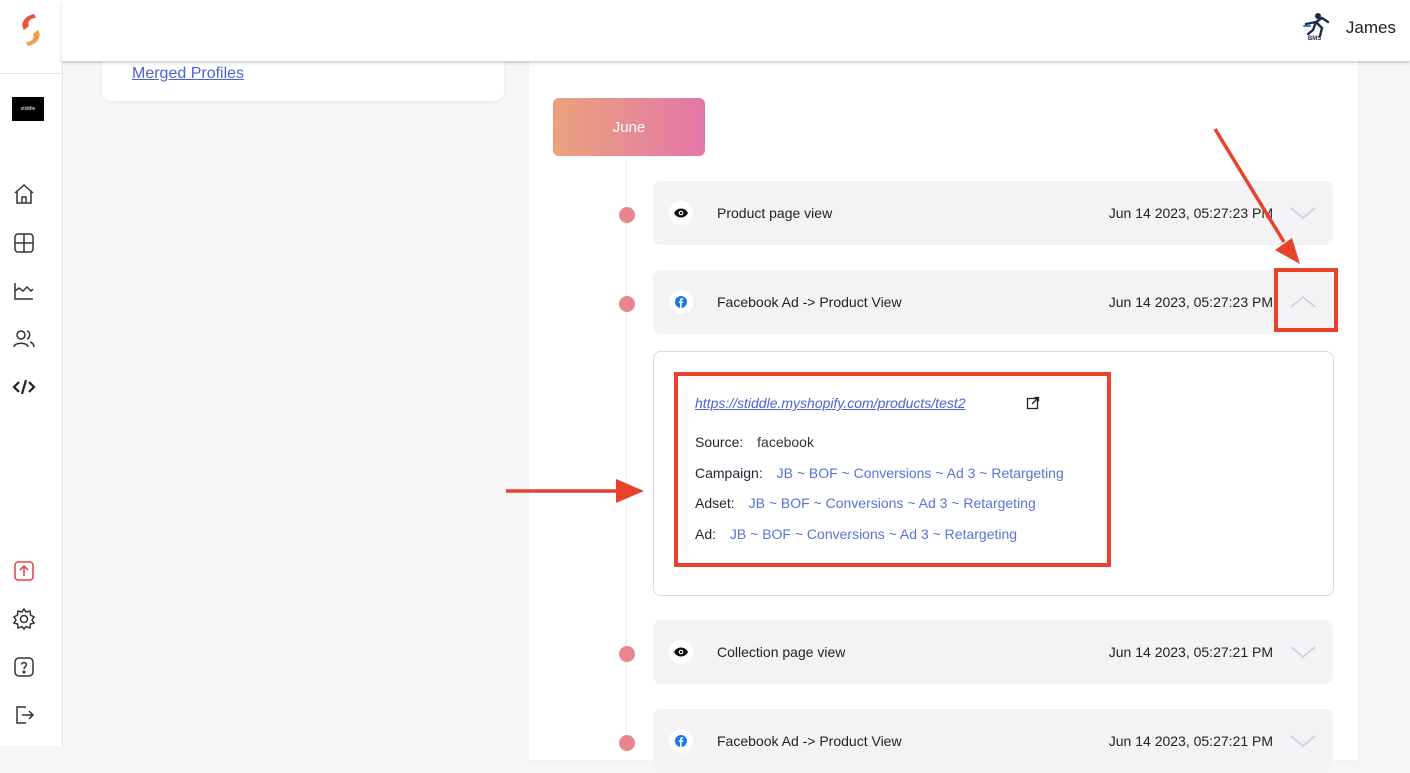 The height and width of the screenshot is (773, 1410). I want to click on store-brand-logo: ʕ stiddle, so click(329, 109).